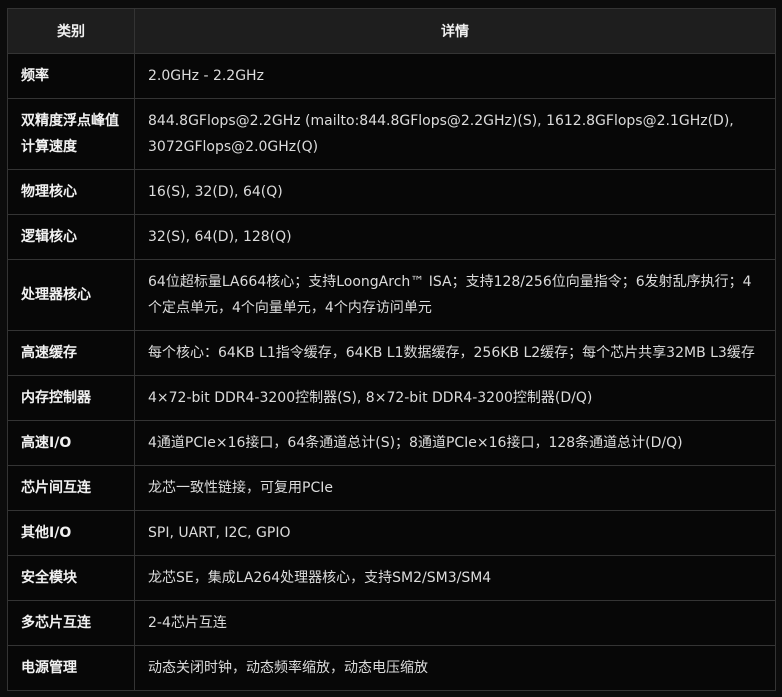 The height and width of the screenshot is (697, 782). I want to click on row-category: 高速缓存, so click(71, 353).